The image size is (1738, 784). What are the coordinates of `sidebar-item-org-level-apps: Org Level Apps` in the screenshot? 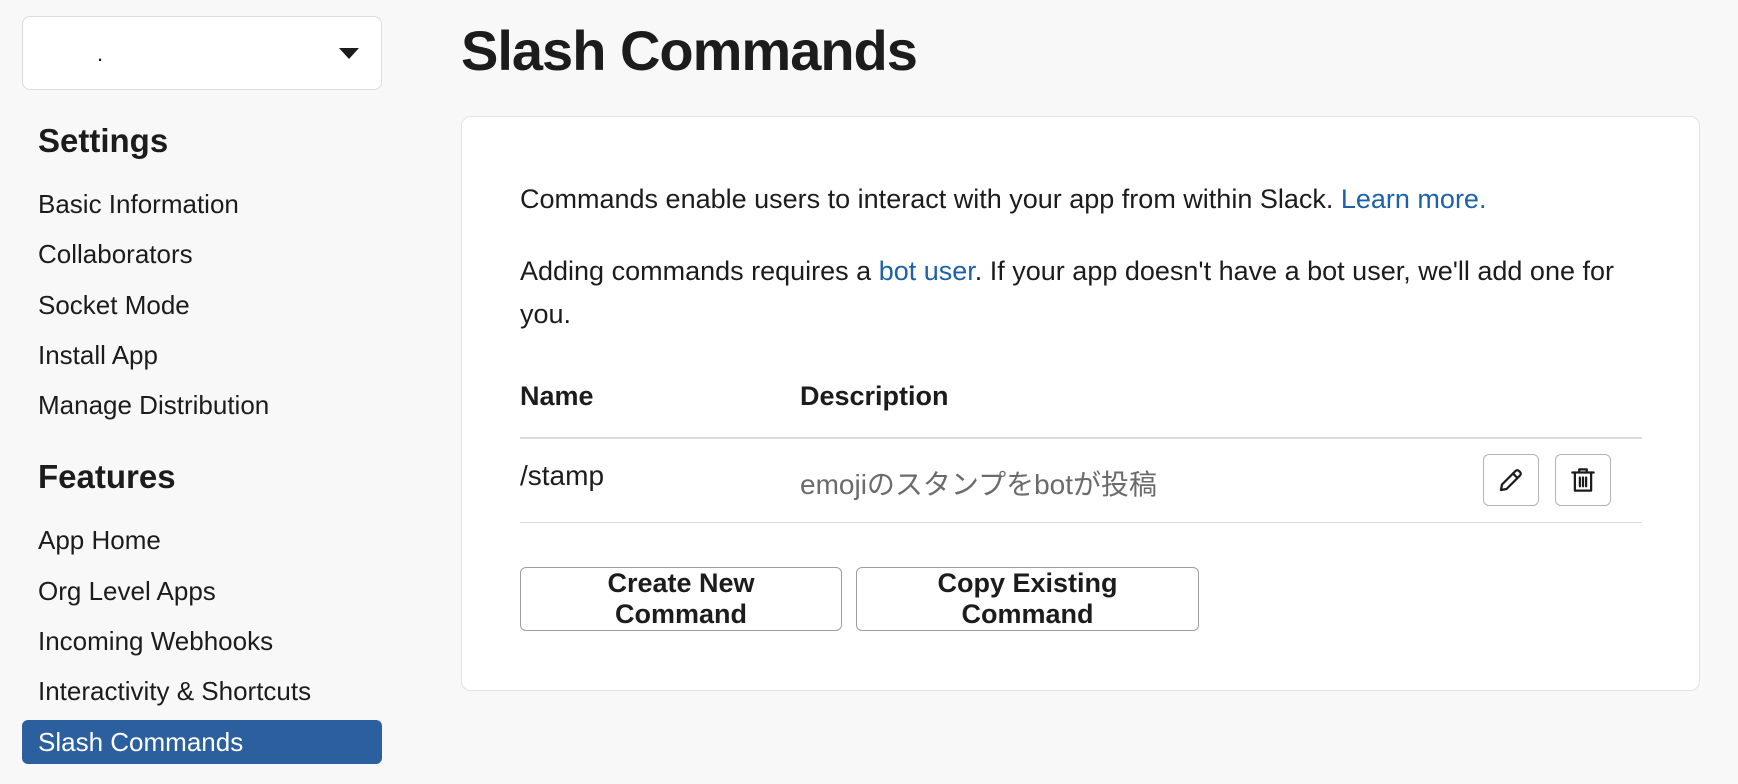 It's located at (202, 591).